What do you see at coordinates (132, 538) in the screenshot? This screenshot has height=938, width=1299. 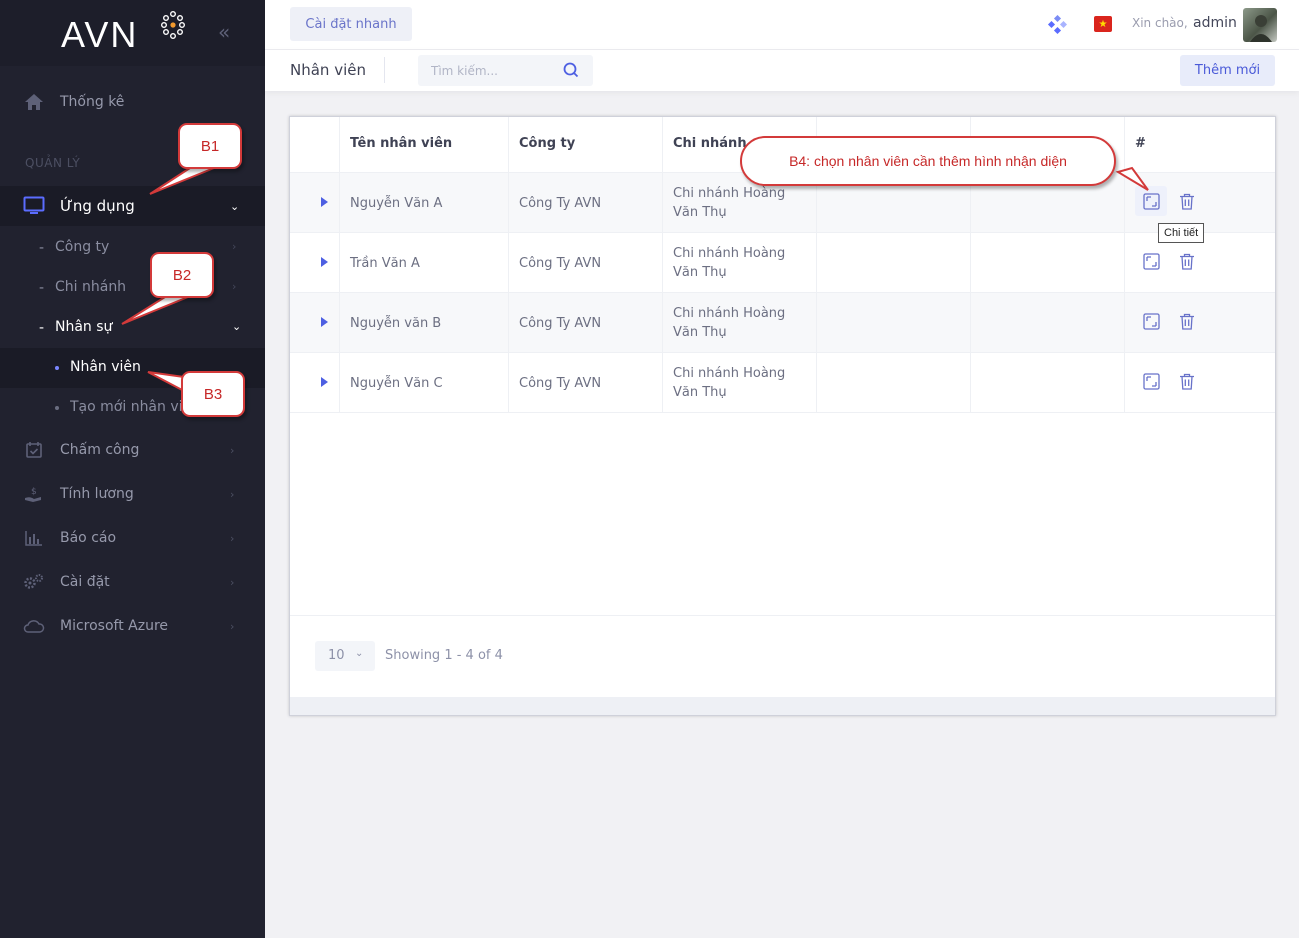 I see `sidebar-item-report: Báo cáo ›` at bounding box center [132, 538].